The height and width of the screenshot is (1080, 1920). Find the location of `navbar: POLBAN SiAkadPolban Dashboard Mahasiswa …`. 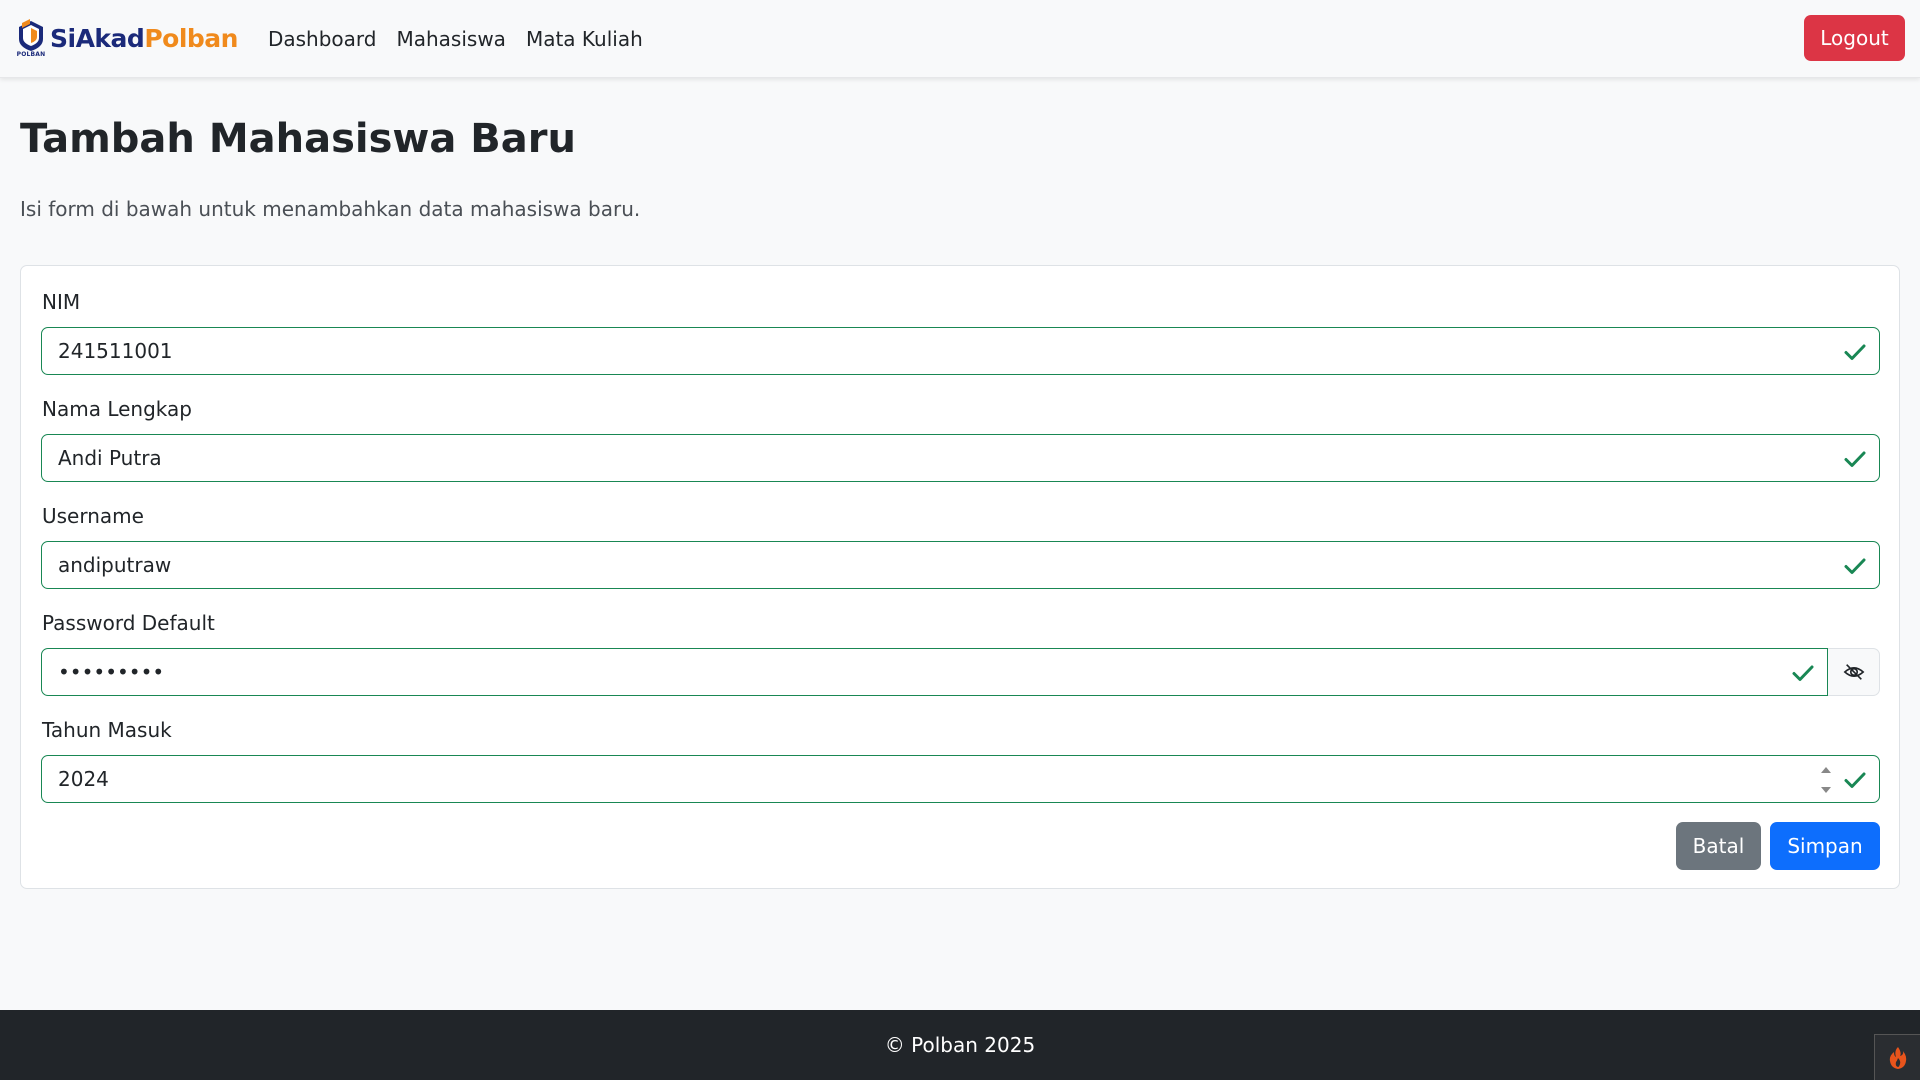

navbar: POLBAN SiAkadPolban Dashboard Mahasiswa … is located at coordinates (960, 39).